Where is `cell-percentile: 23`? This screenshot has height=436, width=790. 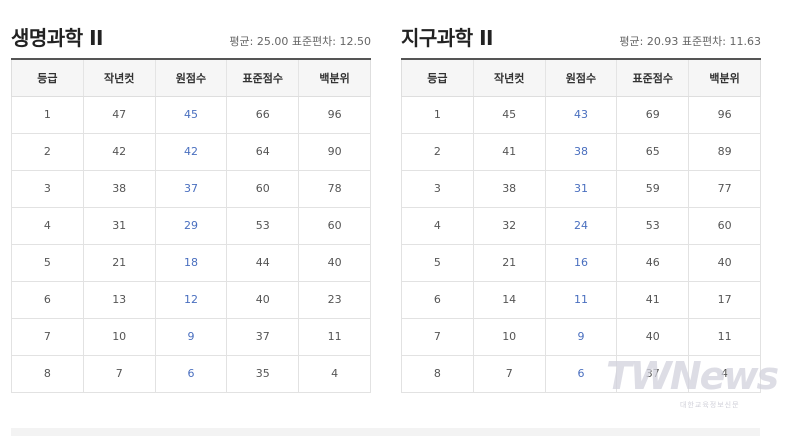 cell-percentile: 23 is located at coordinates (334, 299).